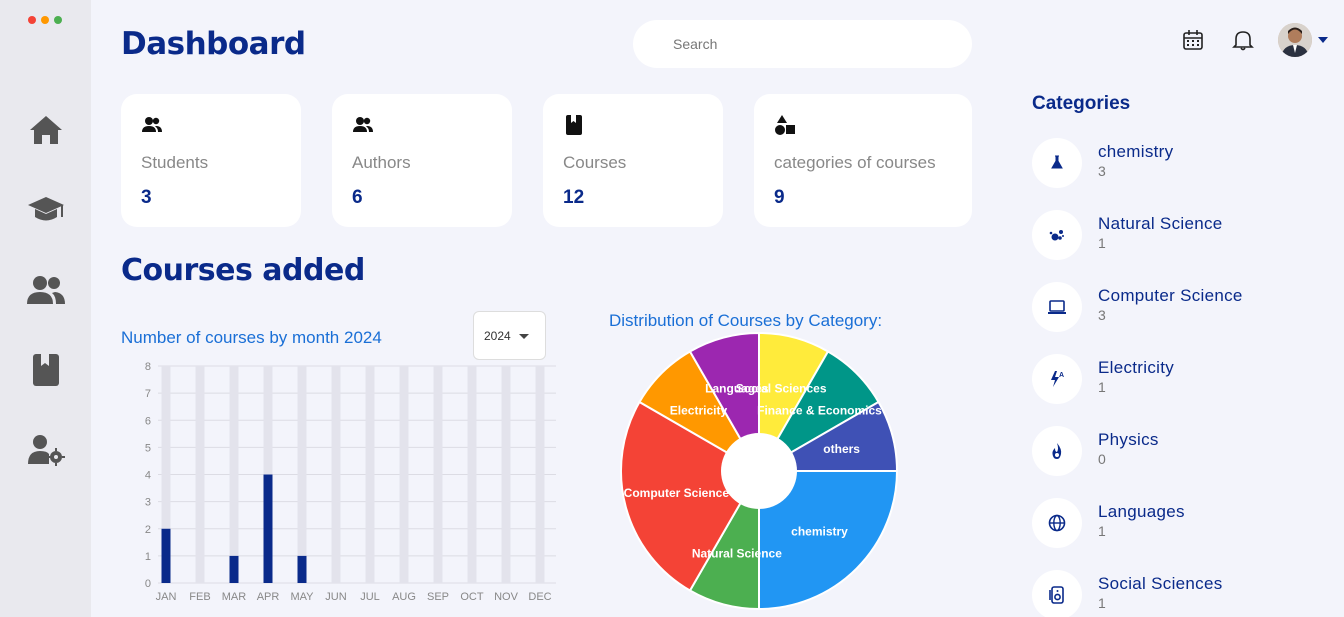 This screenshot has width=1344, height=617. What do you see at coordinates (1170, 295) in the screenshot?
I see `category-name: Computer Science` at bounding box center [1170, 295].